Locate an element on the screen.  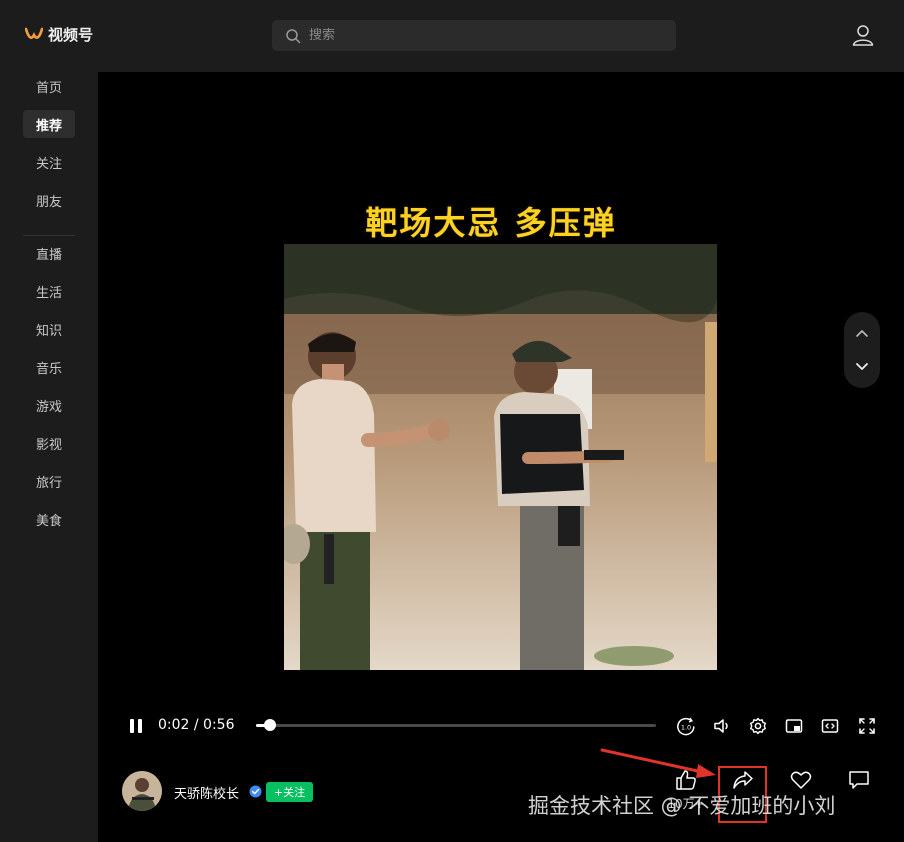
web-fullscreen-icon is located at coordinates (830, 726).